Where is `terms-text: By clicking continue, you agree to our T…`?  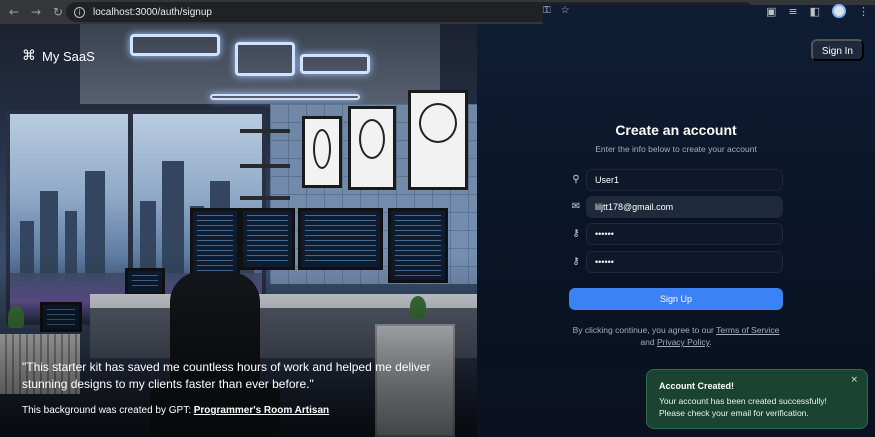
terms-text: By clicking continue, you agree to our T… is located at coordinates (676, 336).